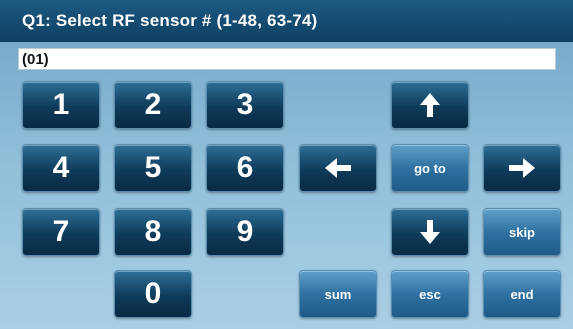 This screenshot has width=573, height=329. I want to click on down-button, so click(430, 232).